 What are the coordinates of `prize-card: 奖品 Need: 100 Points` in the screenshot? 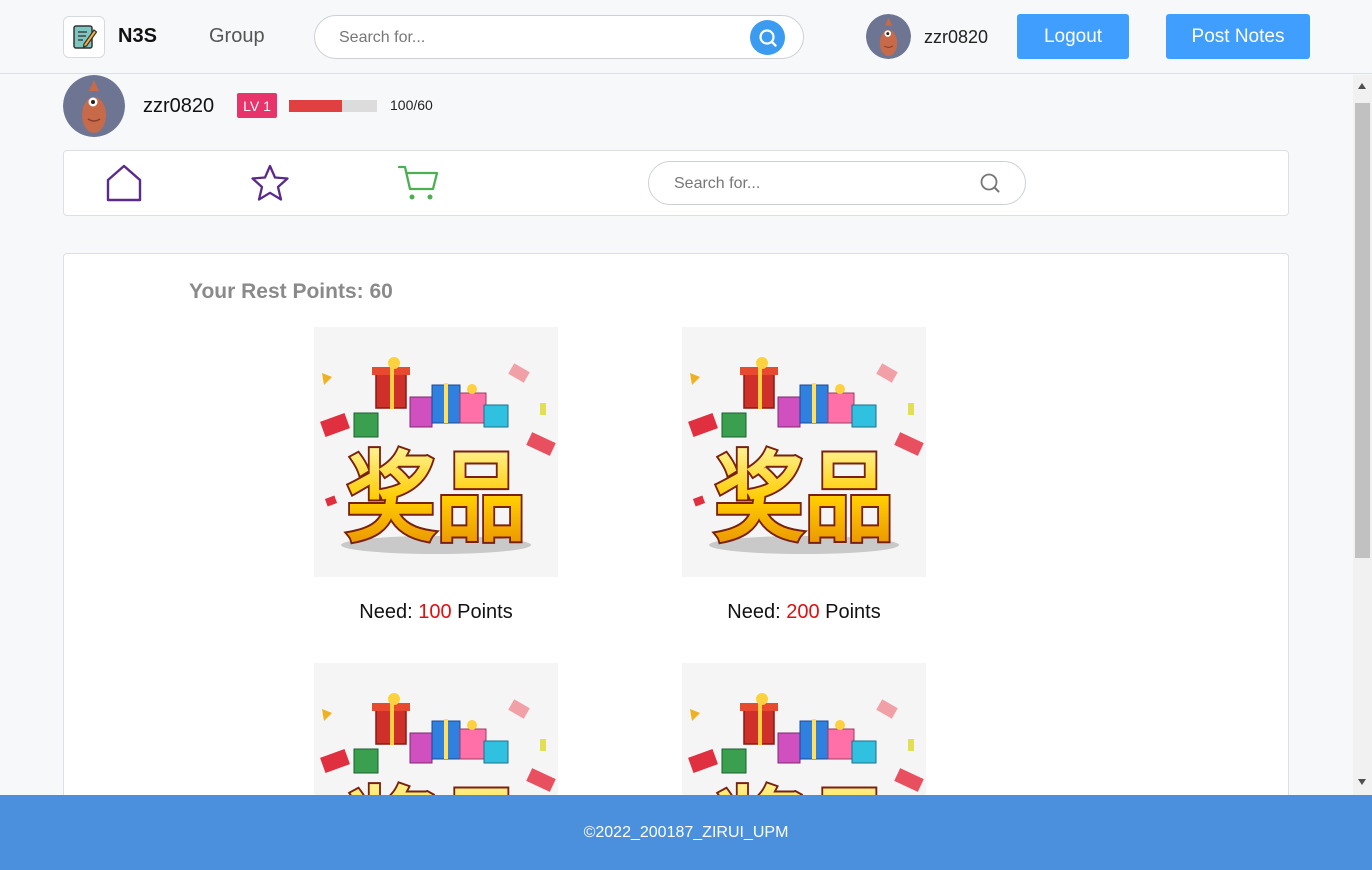 It's located at (436, 475).